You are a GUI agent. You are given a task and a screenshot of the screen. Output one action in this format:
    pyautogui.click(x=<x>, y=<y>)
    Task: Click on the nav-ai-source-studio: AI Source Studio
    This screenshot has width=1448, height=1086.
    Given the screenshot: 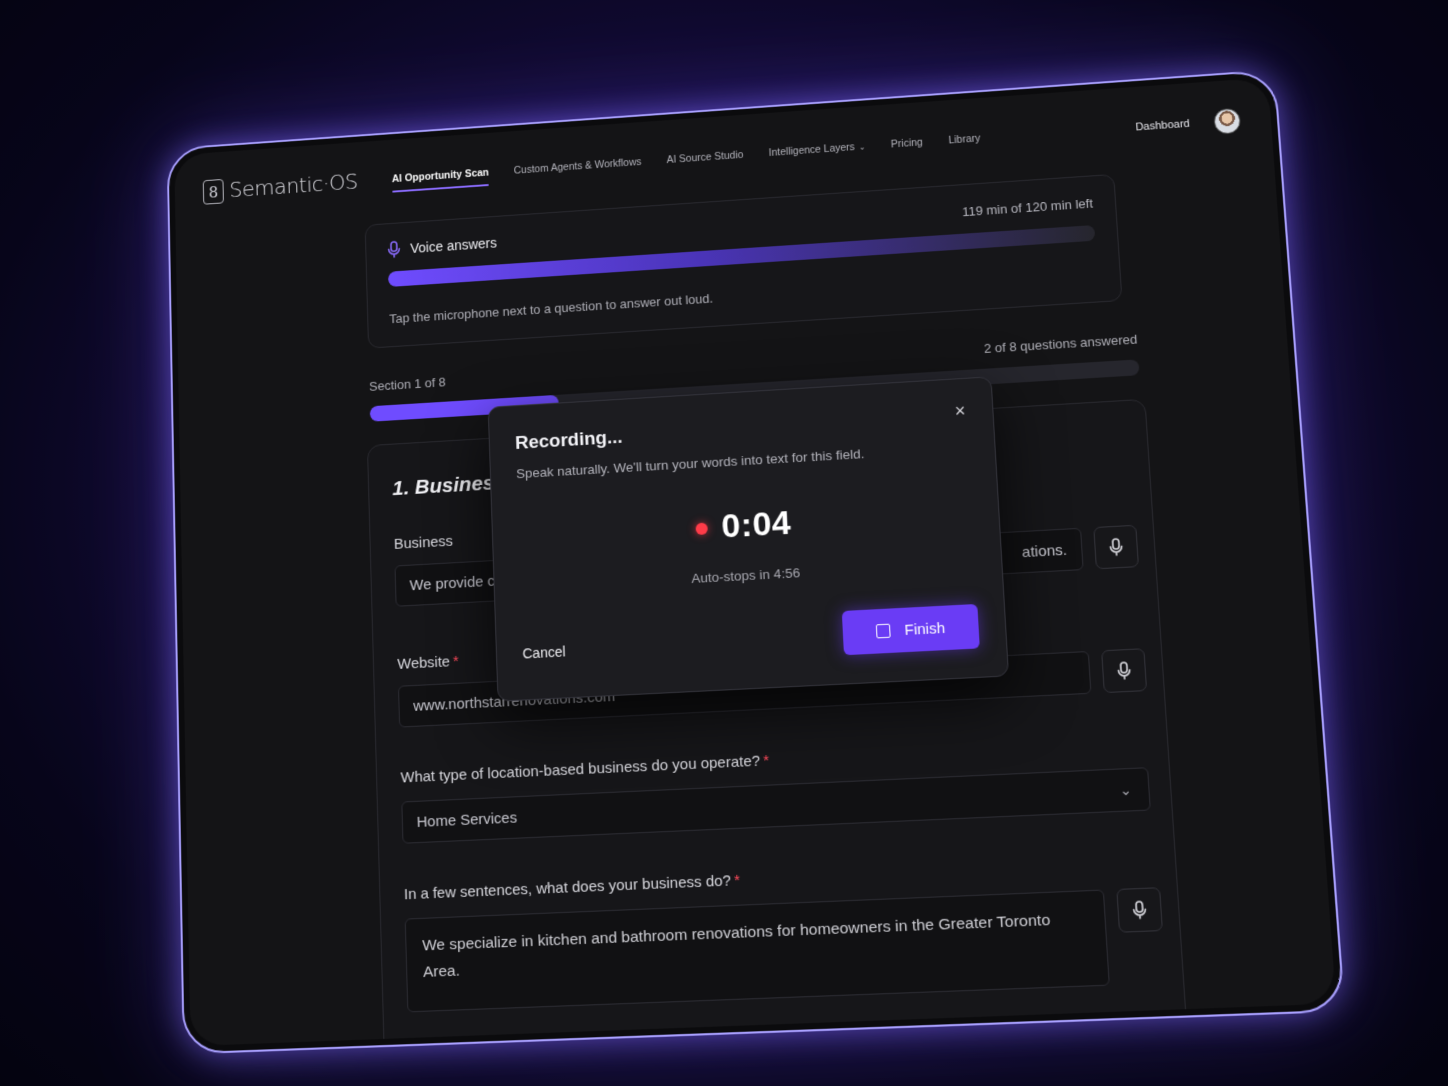 What is the action you would take?
    pyautogui.click(x=705, y=157)
    